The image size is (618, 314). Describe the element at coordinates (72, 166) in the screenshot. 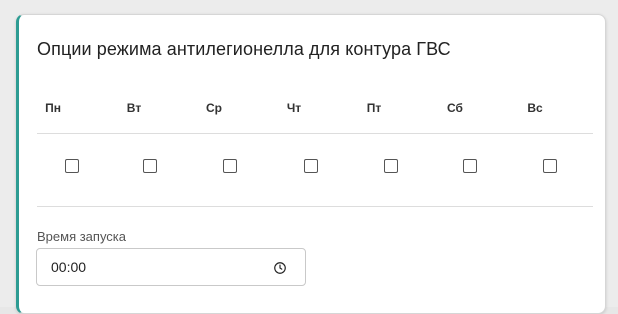

I see `checkbox-mon` at that location.